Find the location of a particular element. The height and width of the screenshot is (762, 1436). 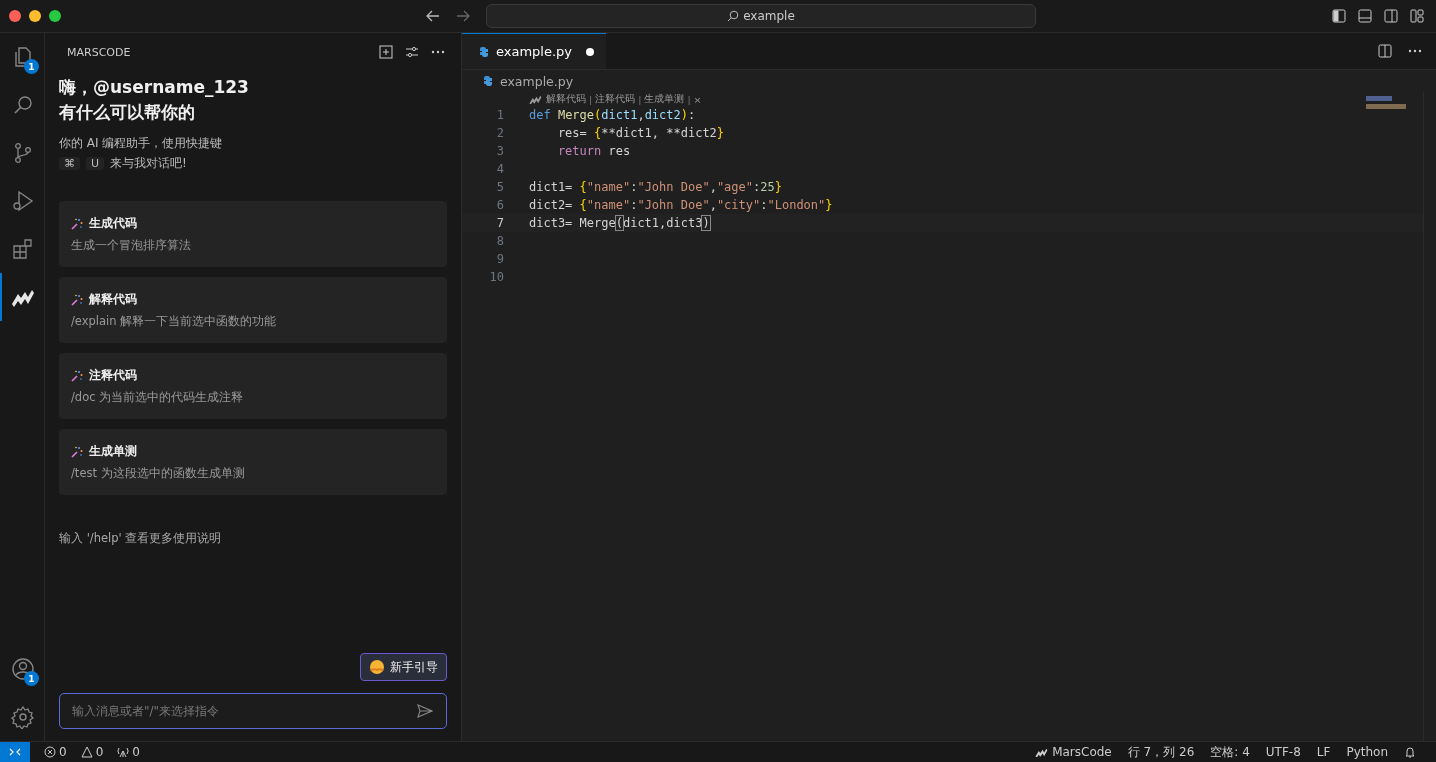

code-line: def Merge(dict1,dict2): is located at coordinates (612, 115).